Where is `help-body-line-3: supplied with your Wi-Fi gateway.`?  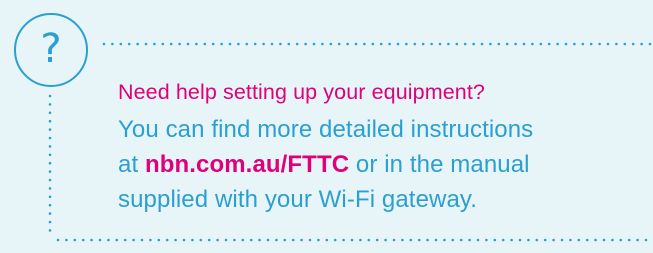
help-body-line-3: supplied with your Wi-Fi gateway. is located at coordinates (297, 199).